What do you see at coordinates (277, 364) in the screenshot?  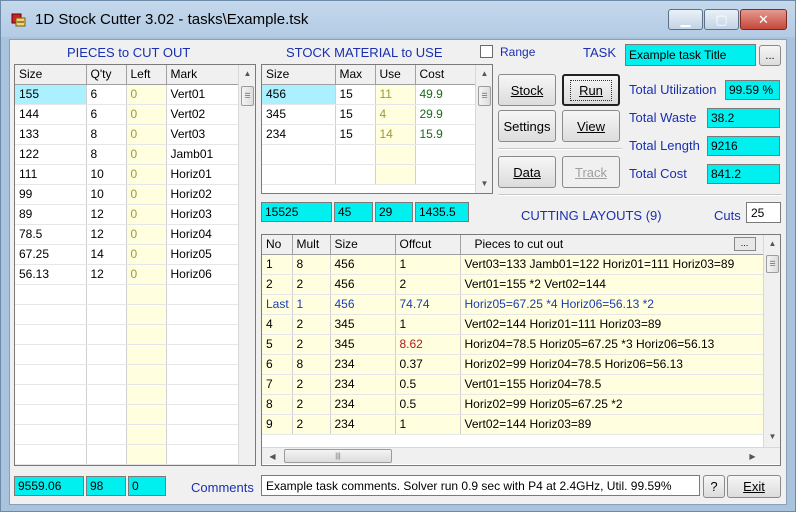 I see `layout-cell-no: 6` at bounding box center [277, 364].